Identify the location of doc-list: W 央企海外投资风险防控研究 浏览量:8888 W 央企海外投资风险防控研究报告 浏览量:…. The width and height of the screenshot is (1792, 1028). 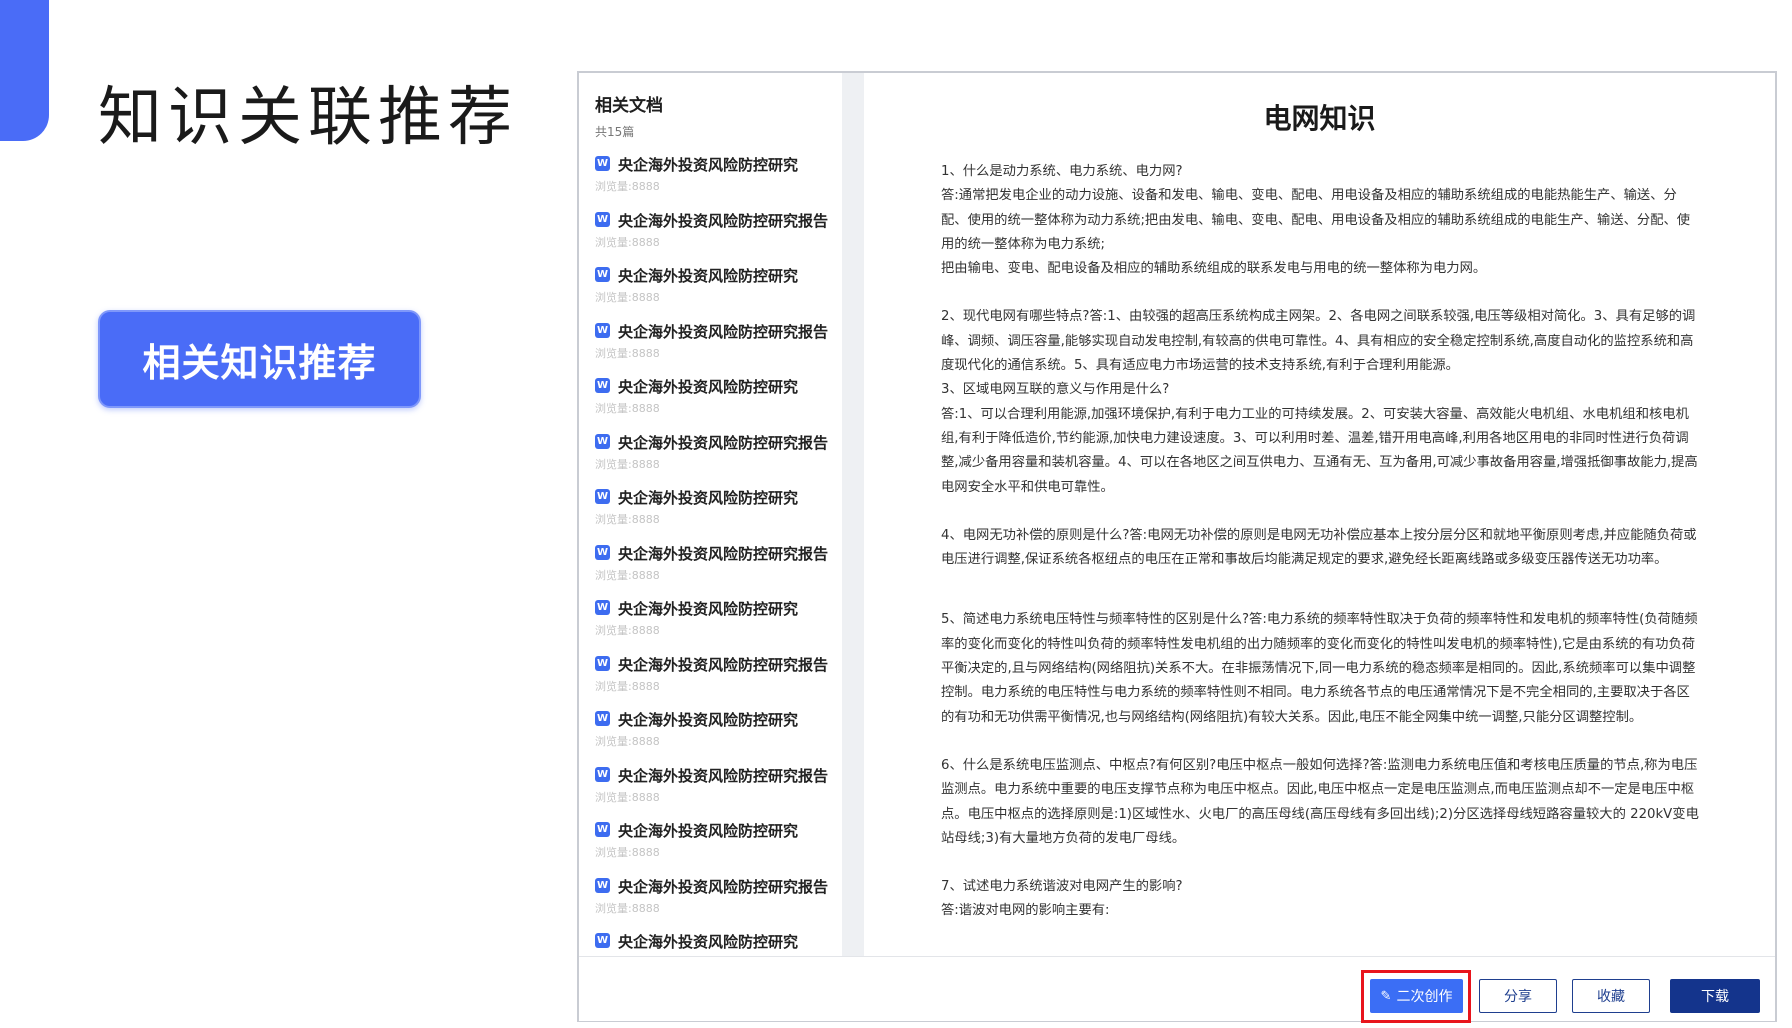
(710, 553).